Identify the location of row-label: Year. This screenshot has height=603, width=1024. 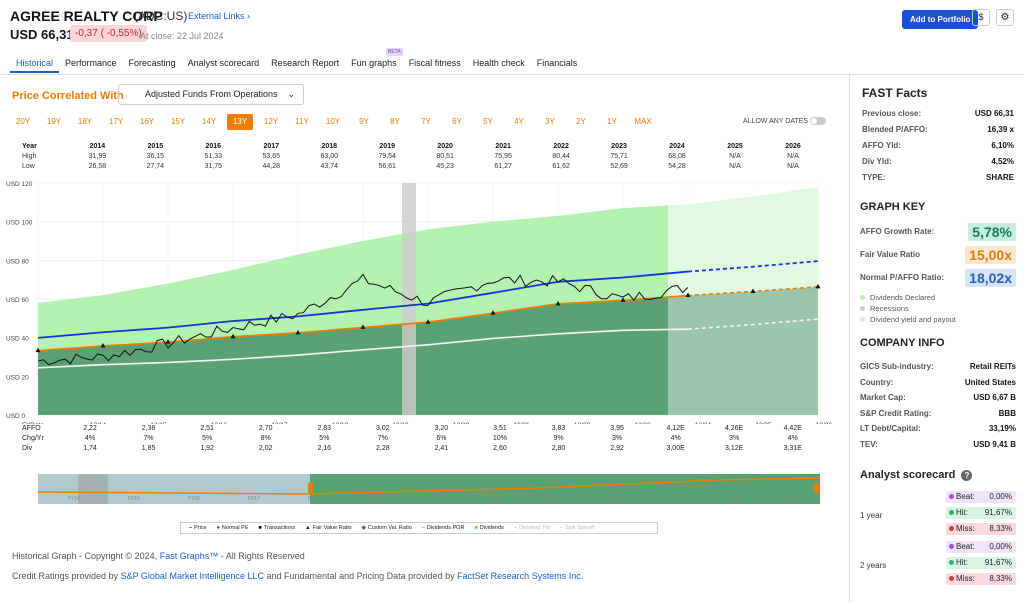
(29, 146).